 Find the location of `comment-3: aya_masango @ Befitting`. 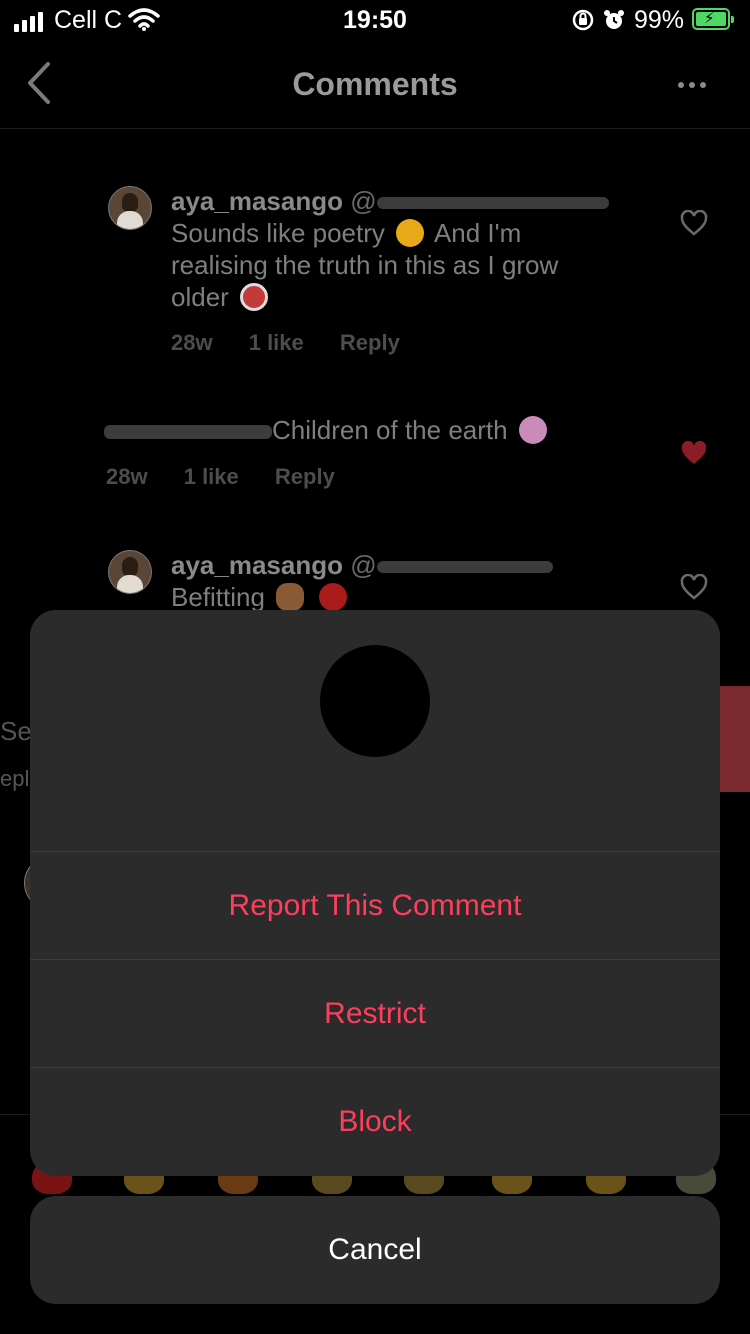

comment-3: aya_masango @ Befitting is located at coordinates (401, 581).